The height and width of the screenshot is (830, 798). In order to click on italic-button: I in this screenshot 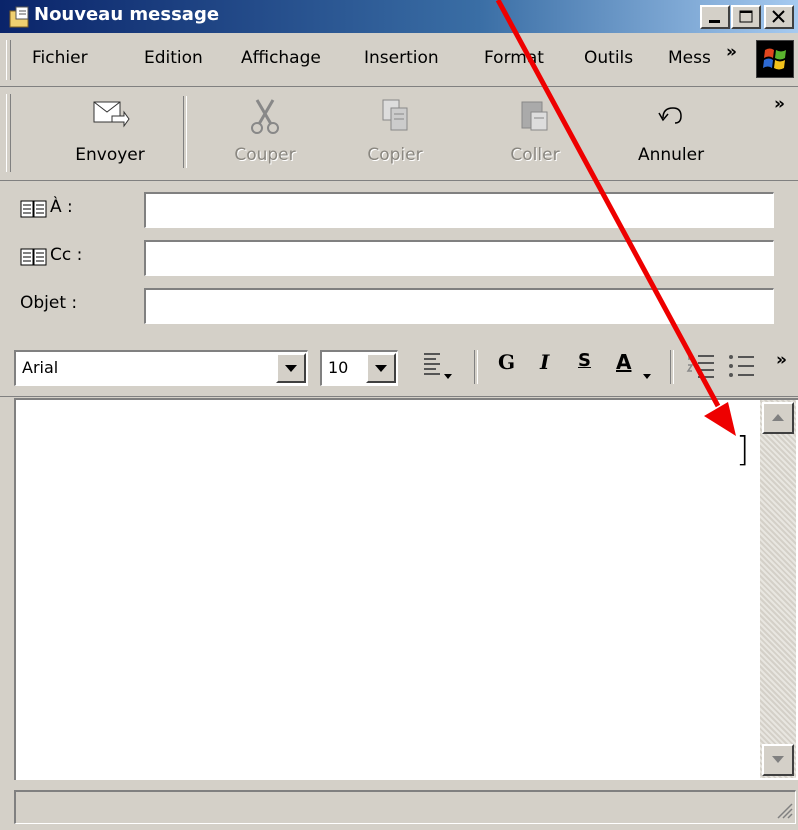, I will do `click(544, 362)`.